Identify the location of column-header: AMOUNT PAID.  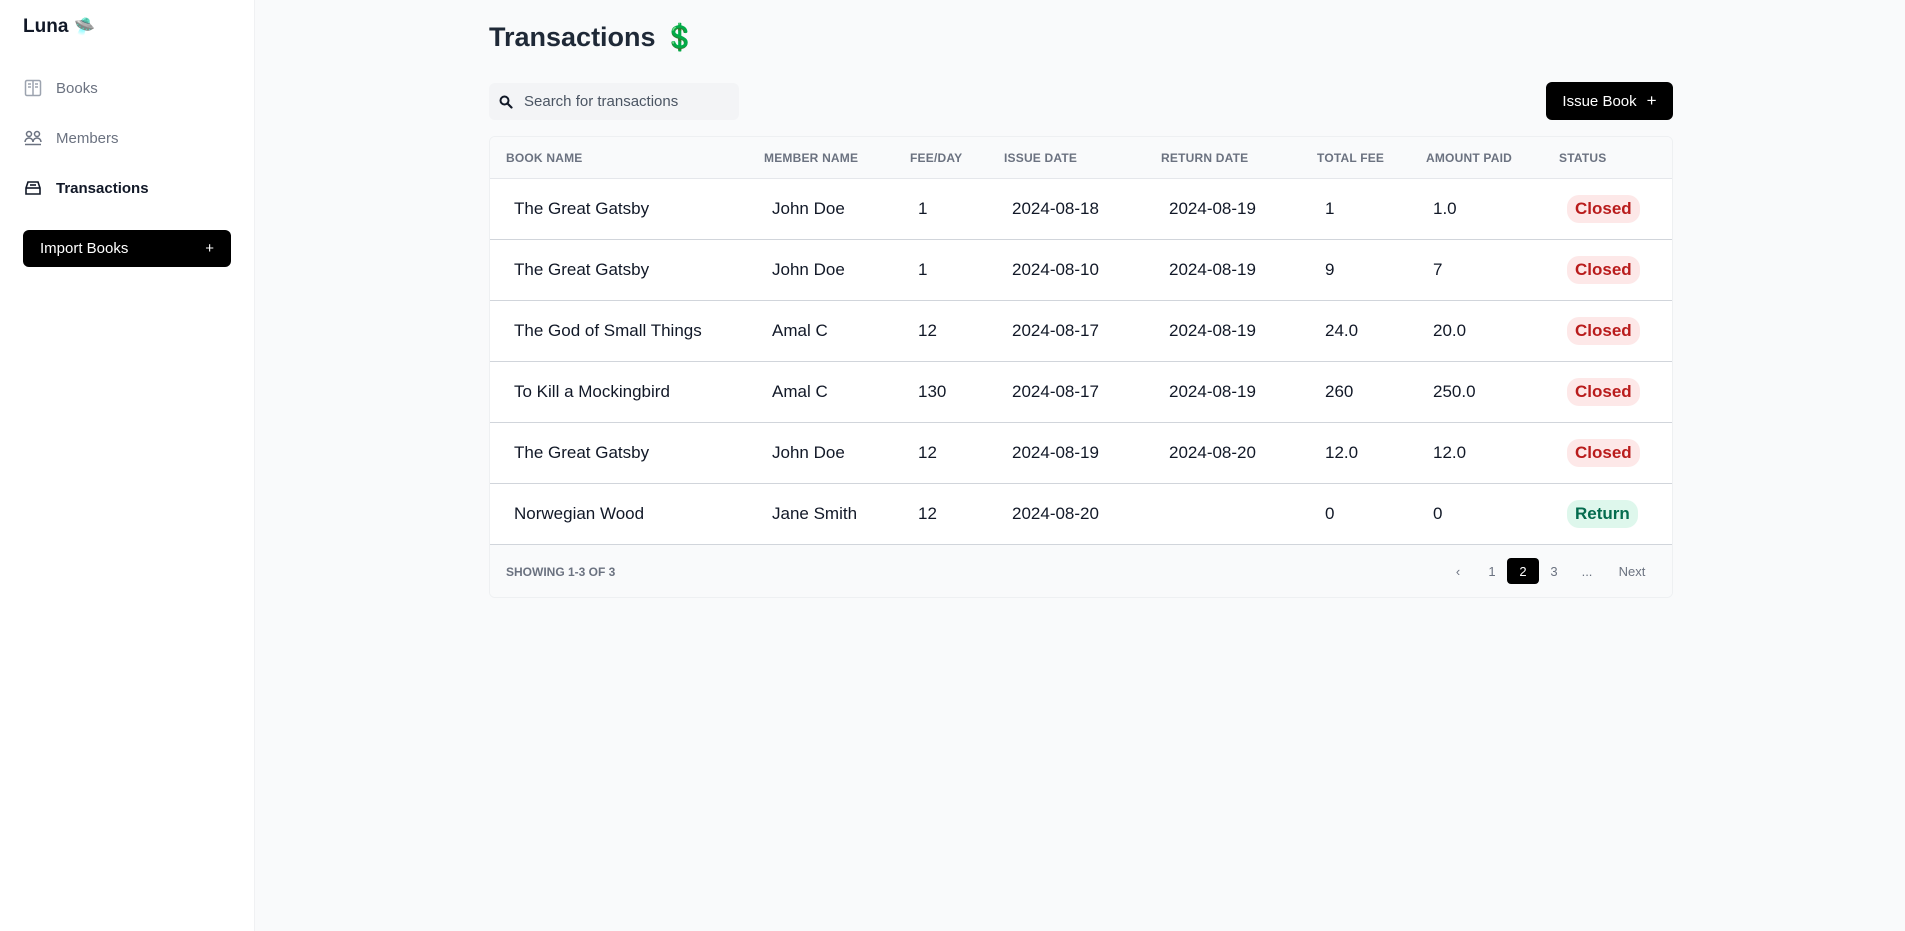
(1469, 158).